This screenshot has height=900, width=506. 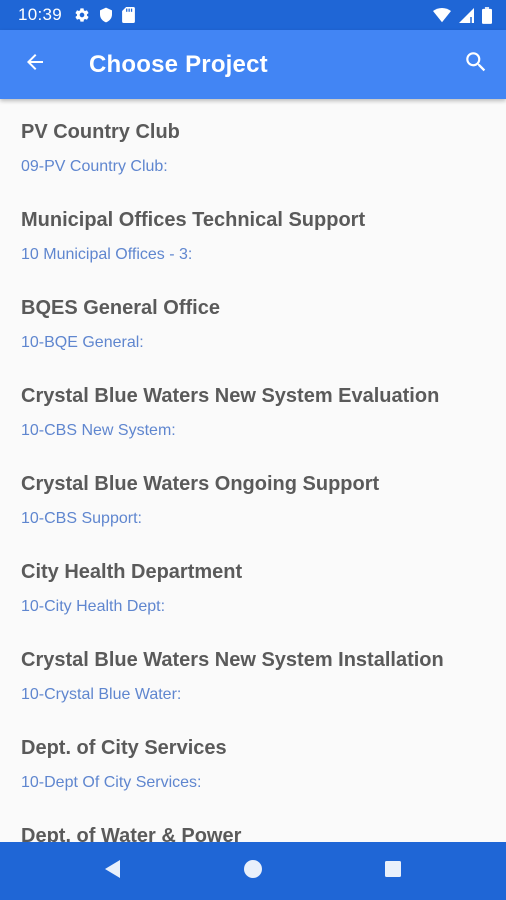 I want to click on status-bar: 10:39, so click(x=253, y=15).